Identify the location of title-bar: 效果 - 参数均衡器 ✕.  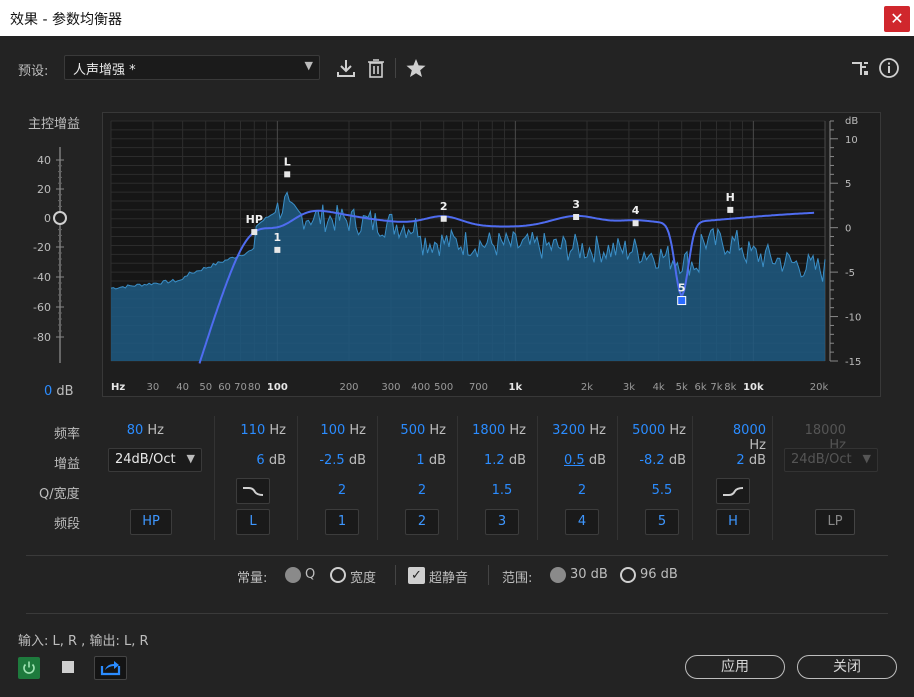
(457, 18).